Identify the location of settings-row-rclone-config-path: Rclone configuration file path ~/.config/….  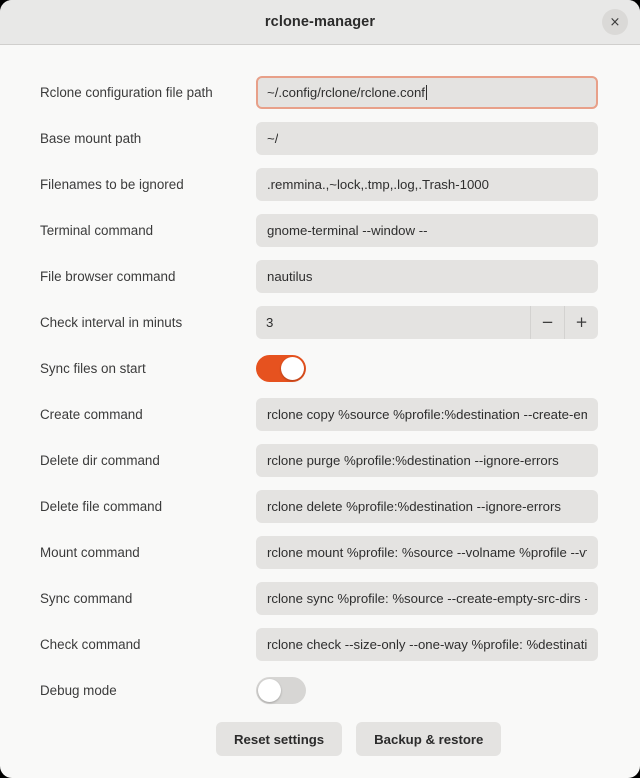
(319, 92).